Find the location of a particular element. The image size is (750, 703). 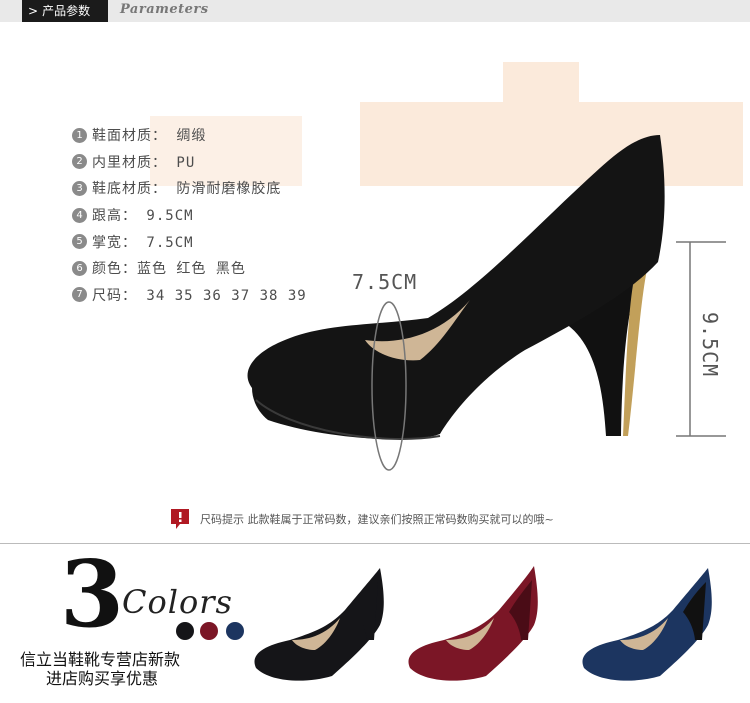

variant-shoe-blue is located at coordinates (647, 624).